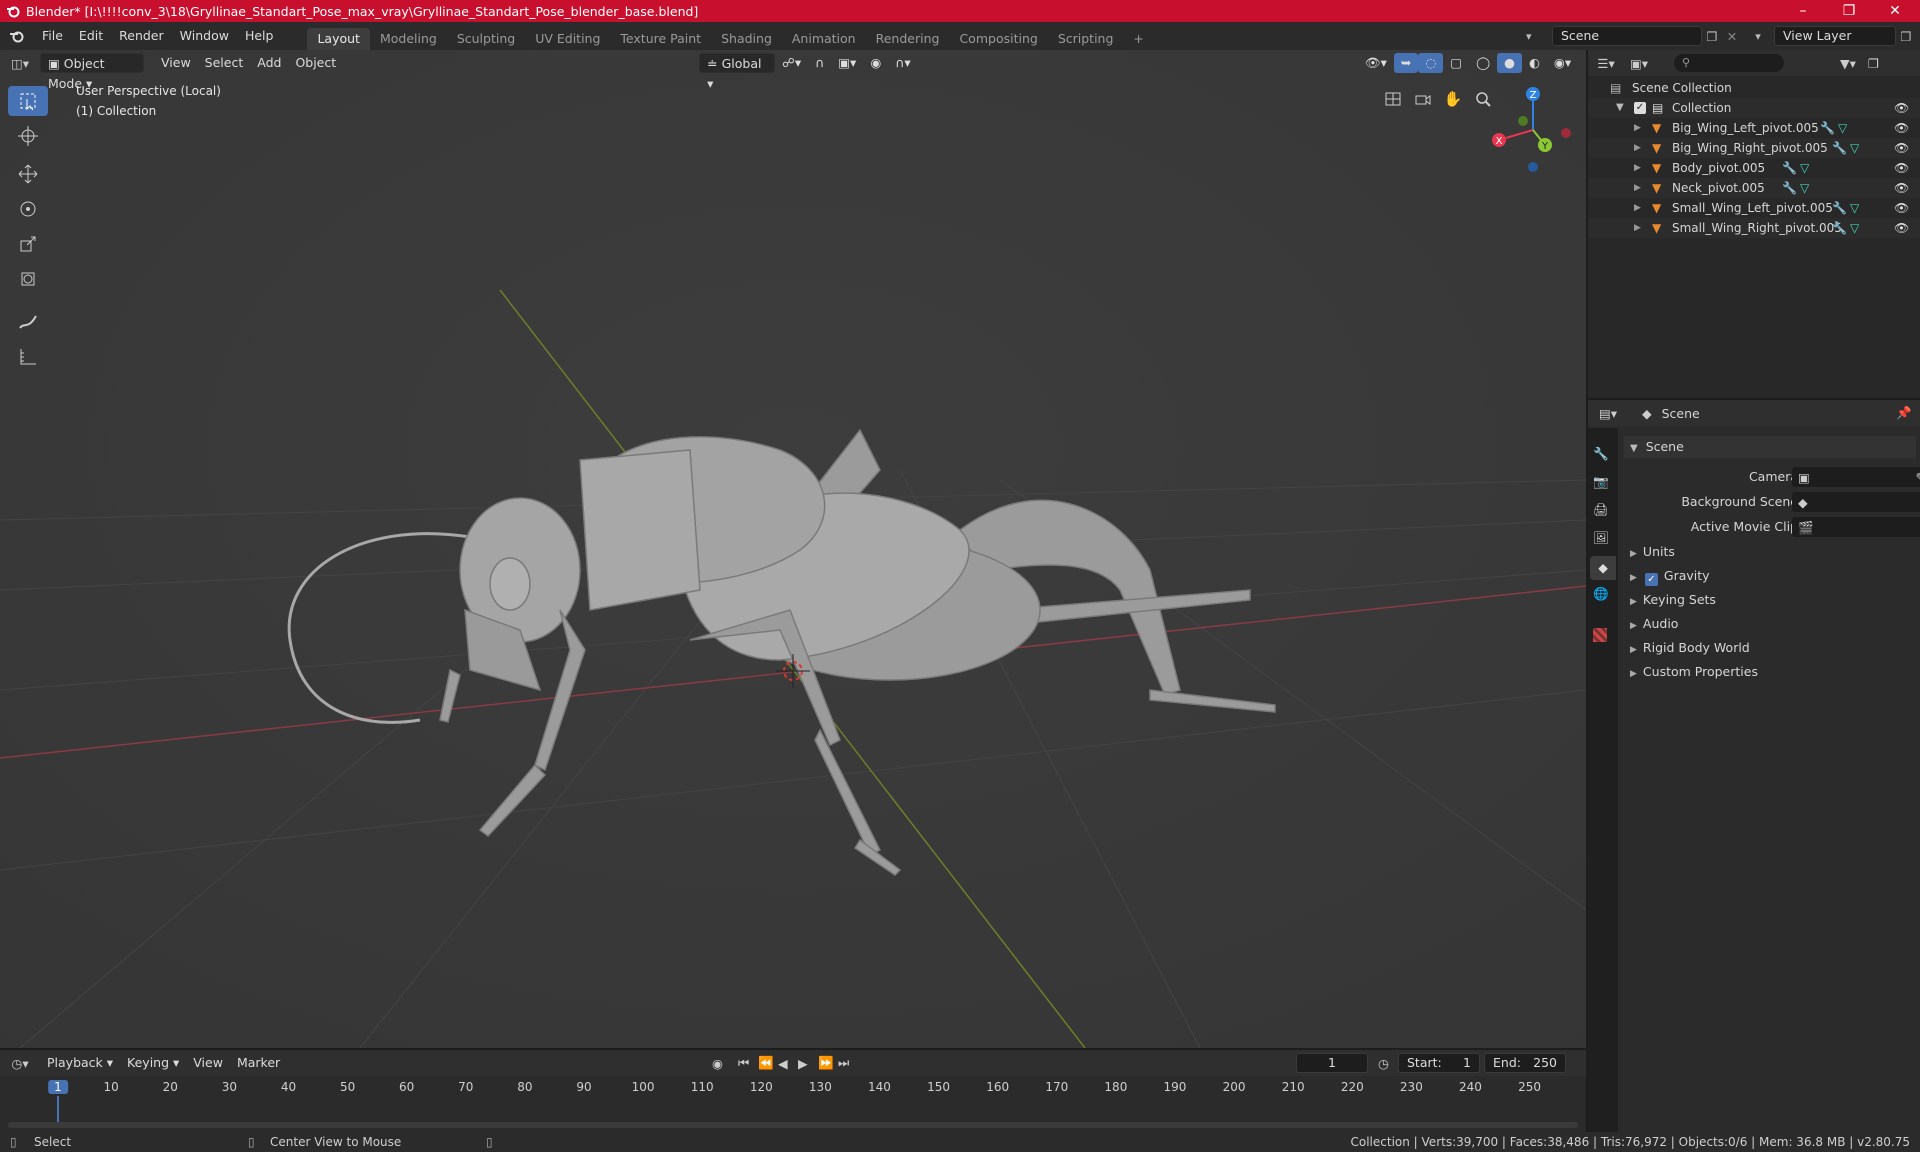  What do you see at coordinates (204, 36) in the screenshot?
I see `menu-window: Window` at bounding box center [204, 36].